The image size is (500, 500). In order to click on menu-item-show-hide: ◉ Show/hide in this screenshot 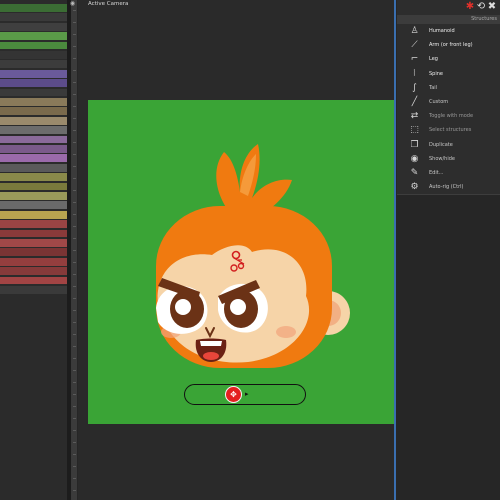, I will do `click(448, 160)`.